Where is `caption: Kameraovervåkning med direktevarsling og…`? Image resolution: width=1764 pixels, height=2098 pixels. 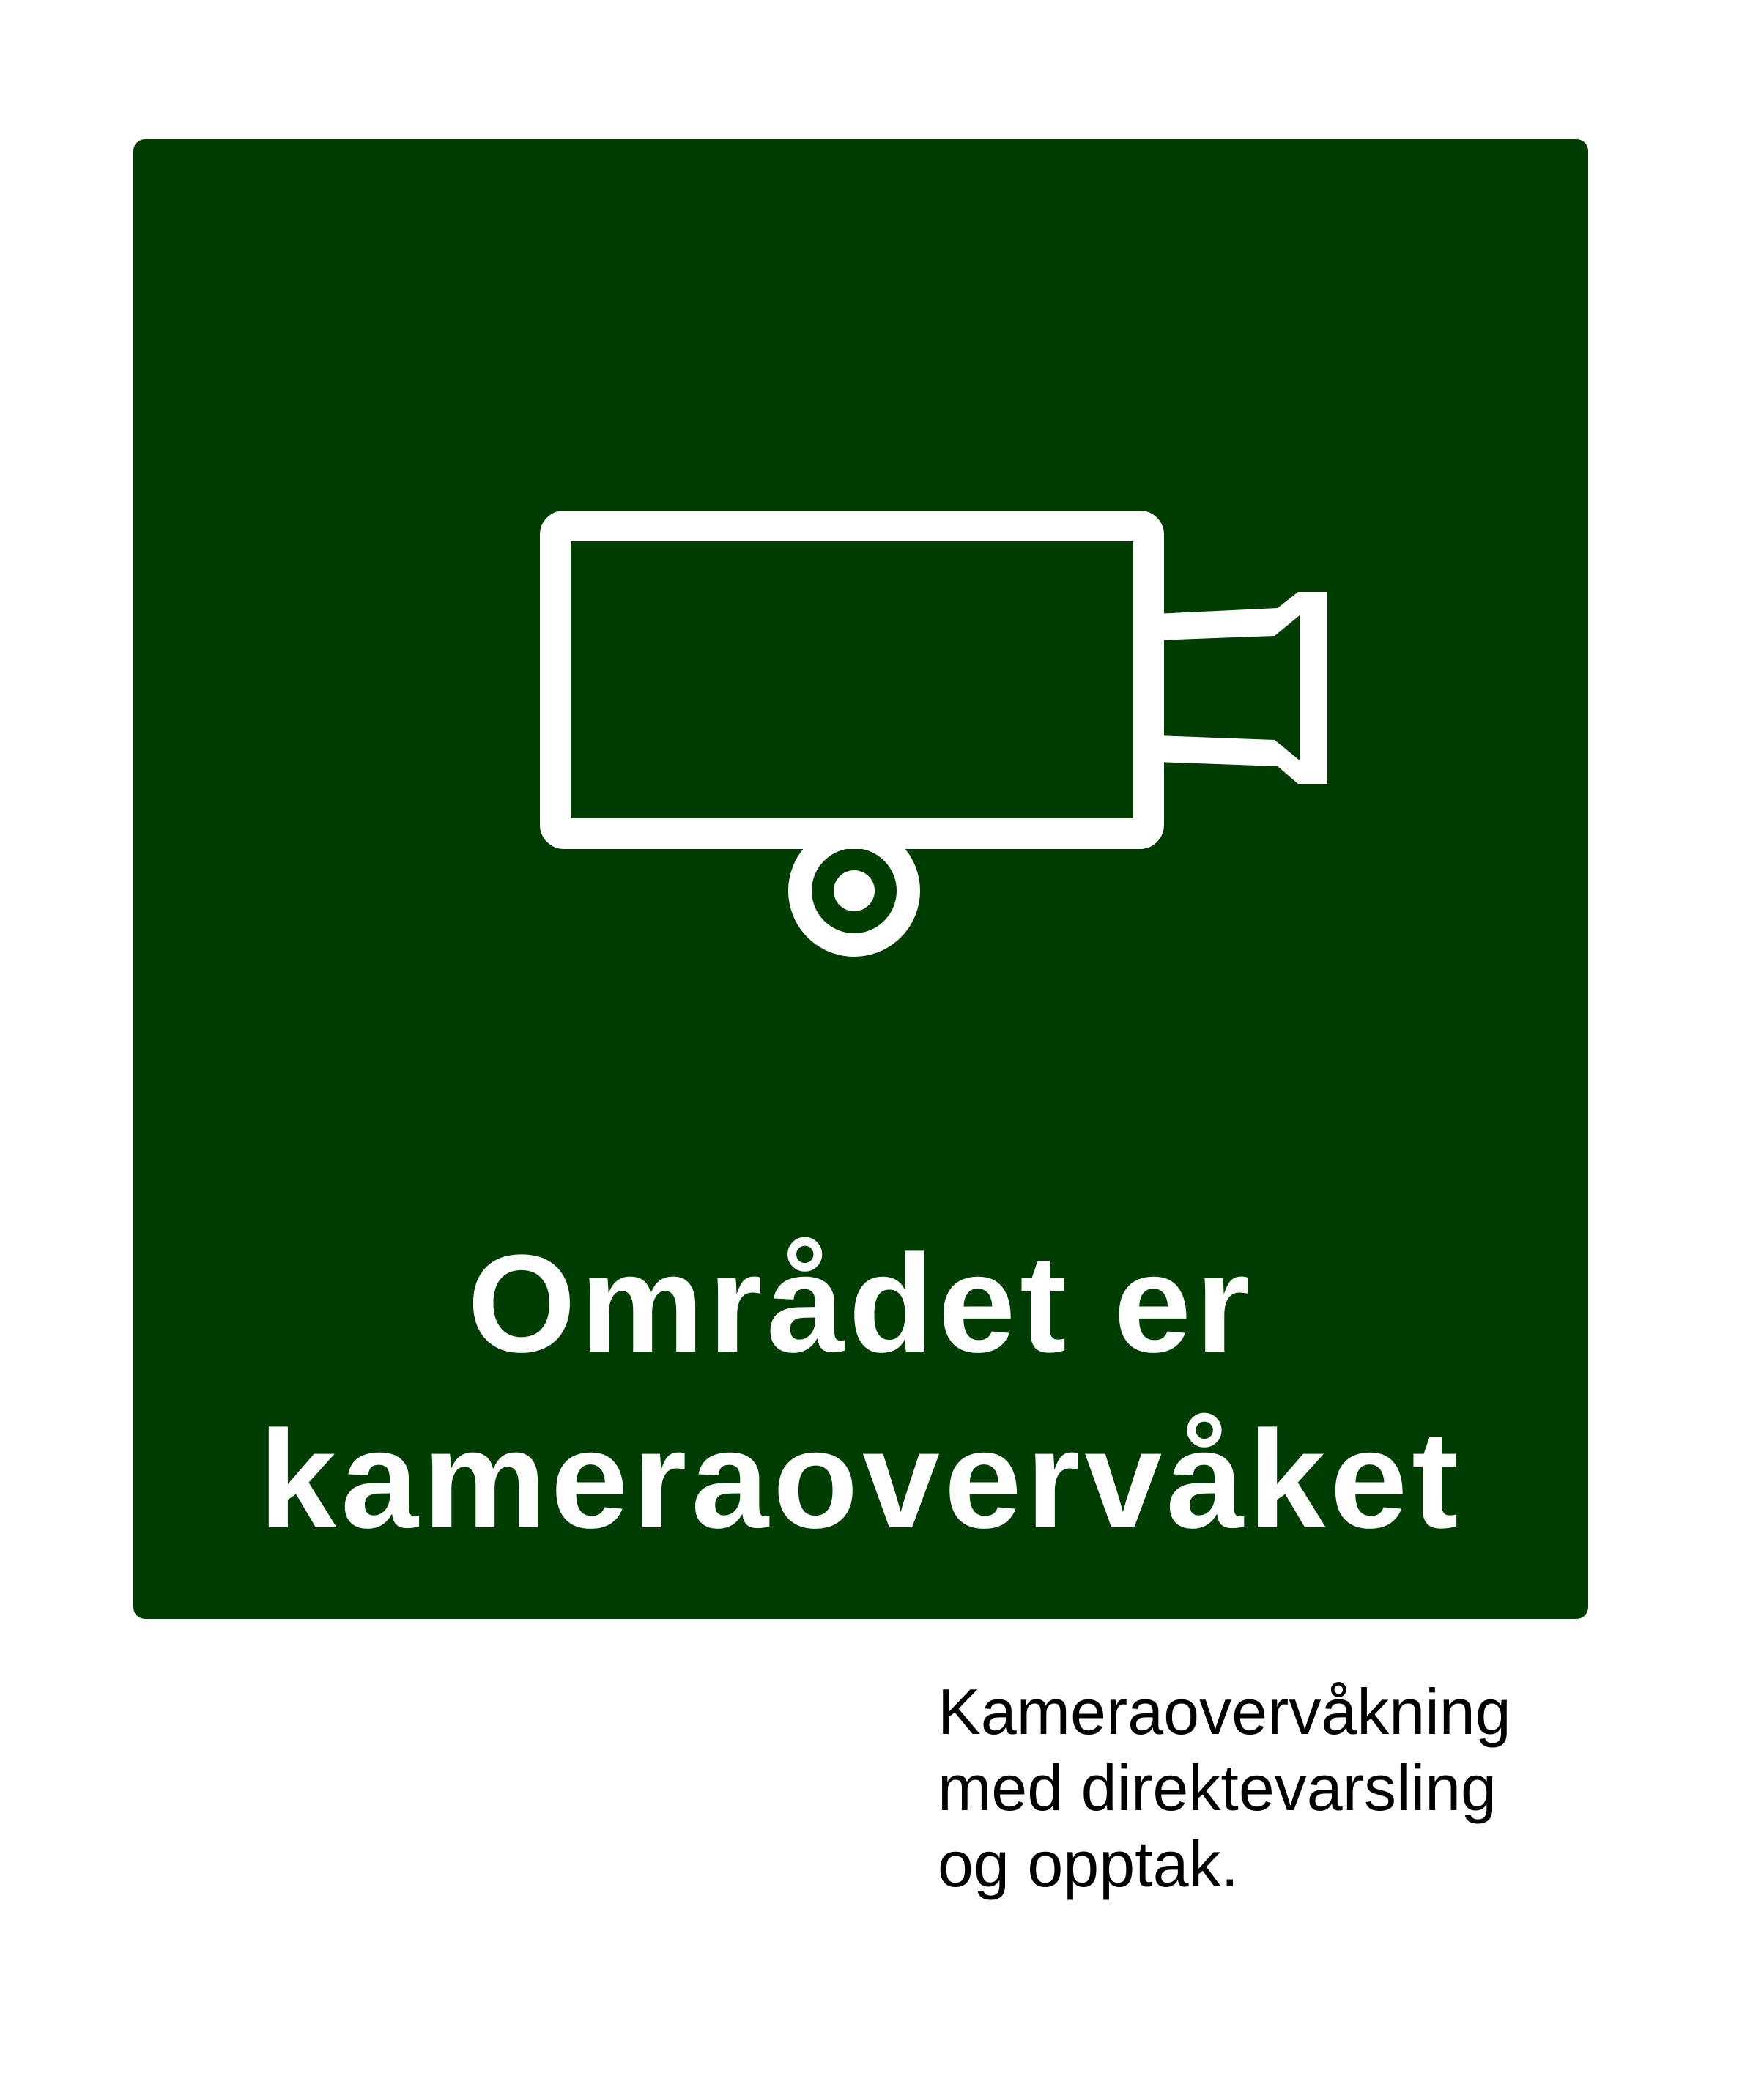
caption: Kameraovervåkning med direktevarsling og… is located at coordinates (1340, 1788).